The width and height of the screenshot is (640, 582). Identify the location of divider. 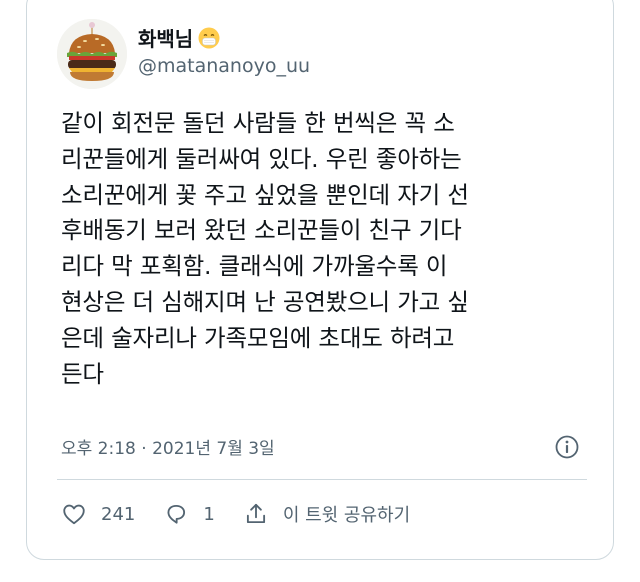
(322, 479).